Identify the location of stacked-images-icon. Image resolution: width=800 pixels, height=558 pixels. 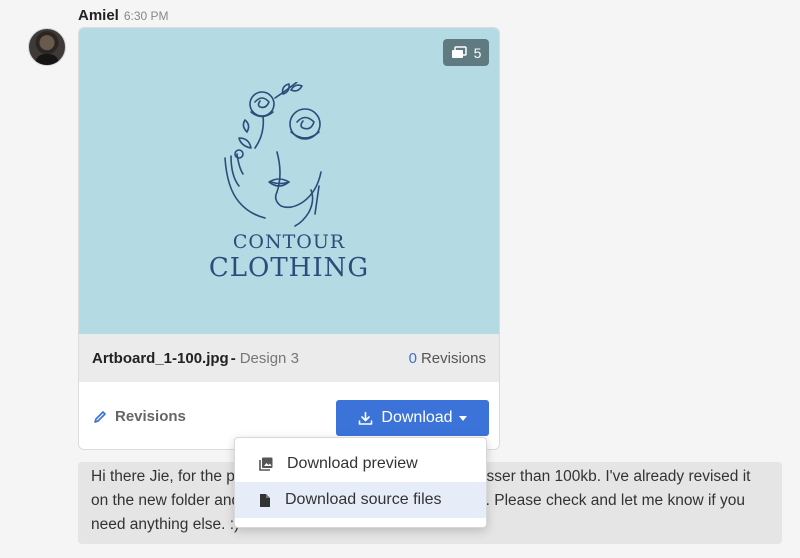
(459, 51).